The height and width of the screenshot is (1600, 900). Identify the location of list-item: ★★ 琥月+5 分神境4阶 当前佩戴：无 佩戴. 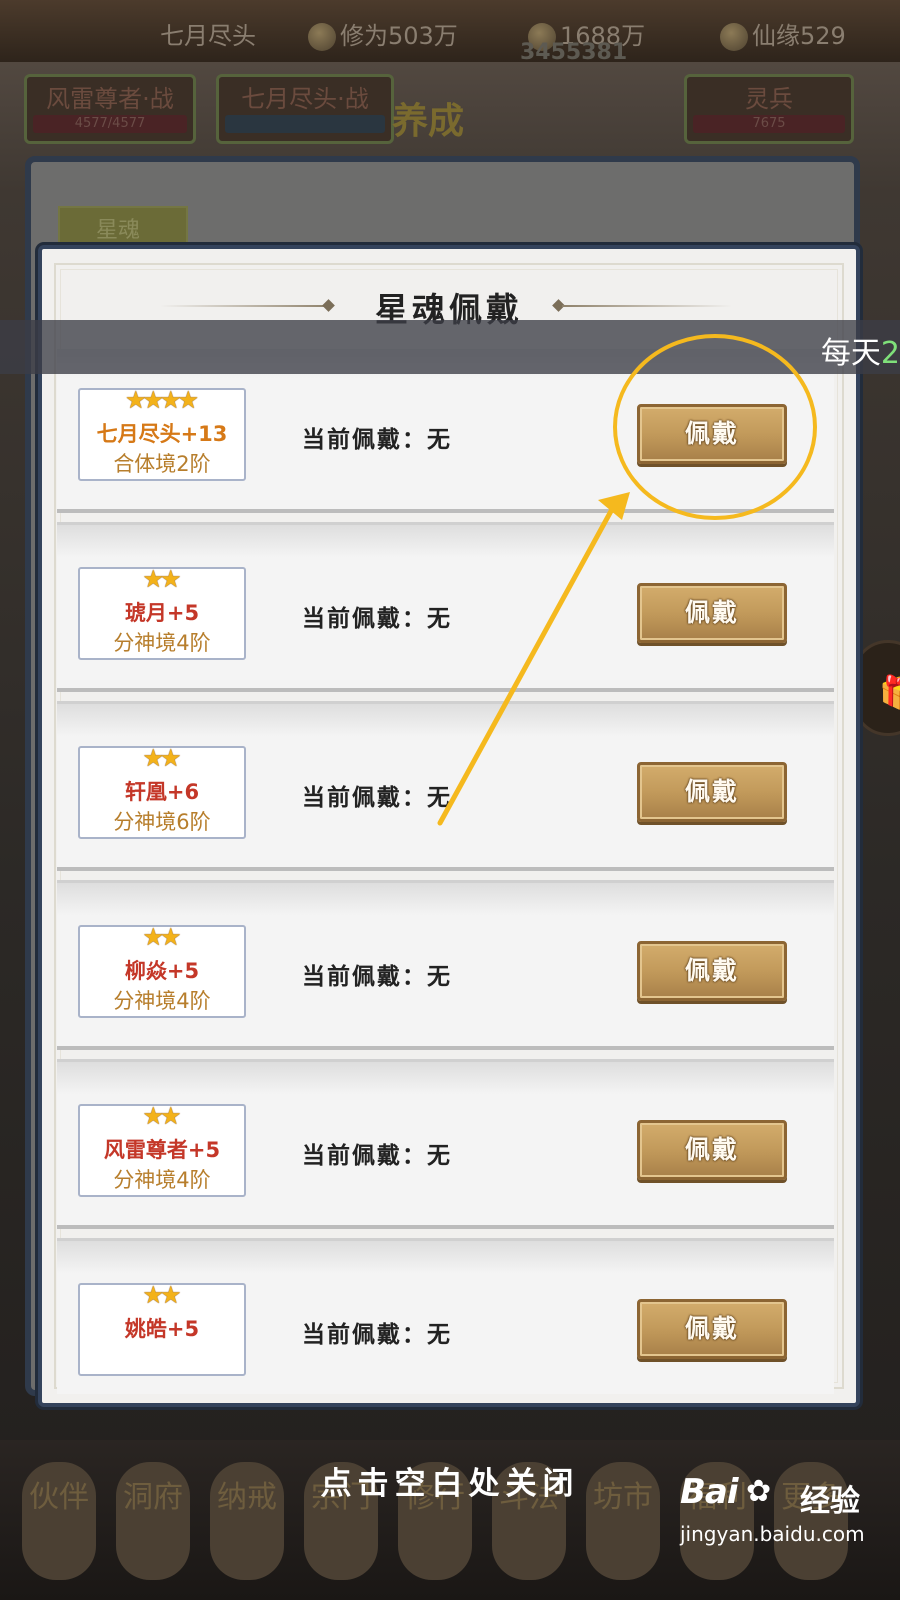
(445, 607).